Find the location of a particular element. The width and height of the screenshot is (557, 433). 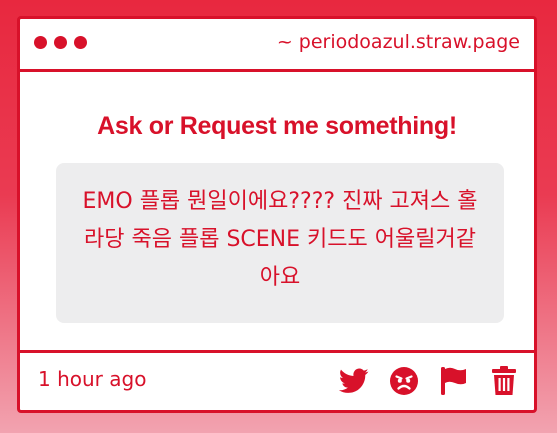

title-bar: ~ periodoazul.straw.page is located at coordinates (277, 45).